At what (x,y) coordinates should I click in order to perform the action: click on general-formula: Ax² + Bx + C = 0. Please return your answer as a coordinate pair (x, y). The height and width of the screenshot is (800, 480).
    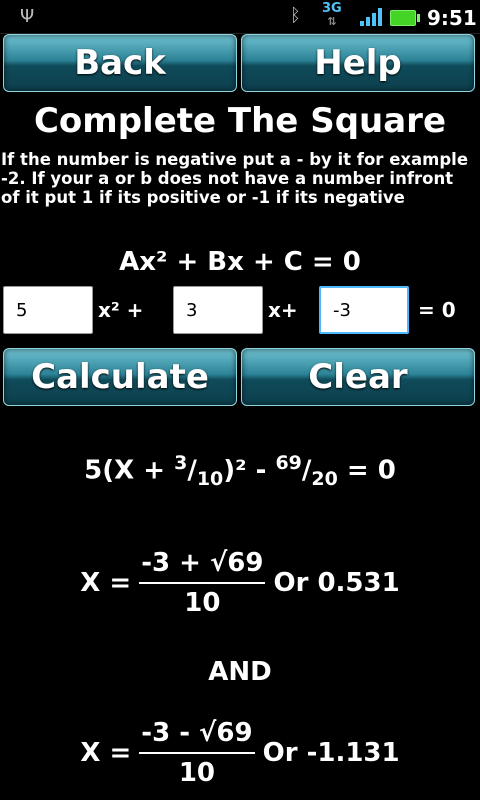
    Looking at the image, I should click on (240, 262).